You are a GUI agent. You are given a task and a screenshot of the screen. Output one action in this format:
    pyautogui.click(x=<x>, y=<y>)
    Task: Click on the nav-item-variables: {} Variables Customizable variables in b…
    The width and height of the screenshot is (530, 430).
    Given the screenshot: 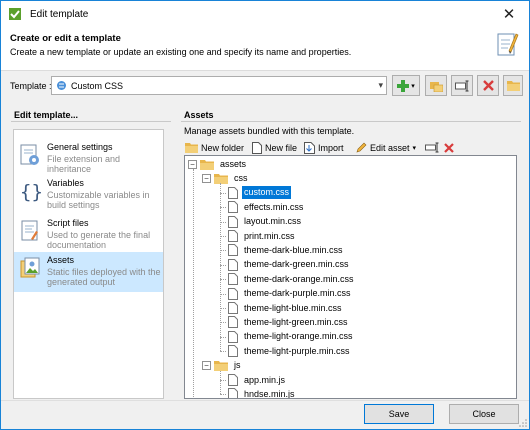 What is the action you would take?
    pyautogui.click(x=88, y=195)
    